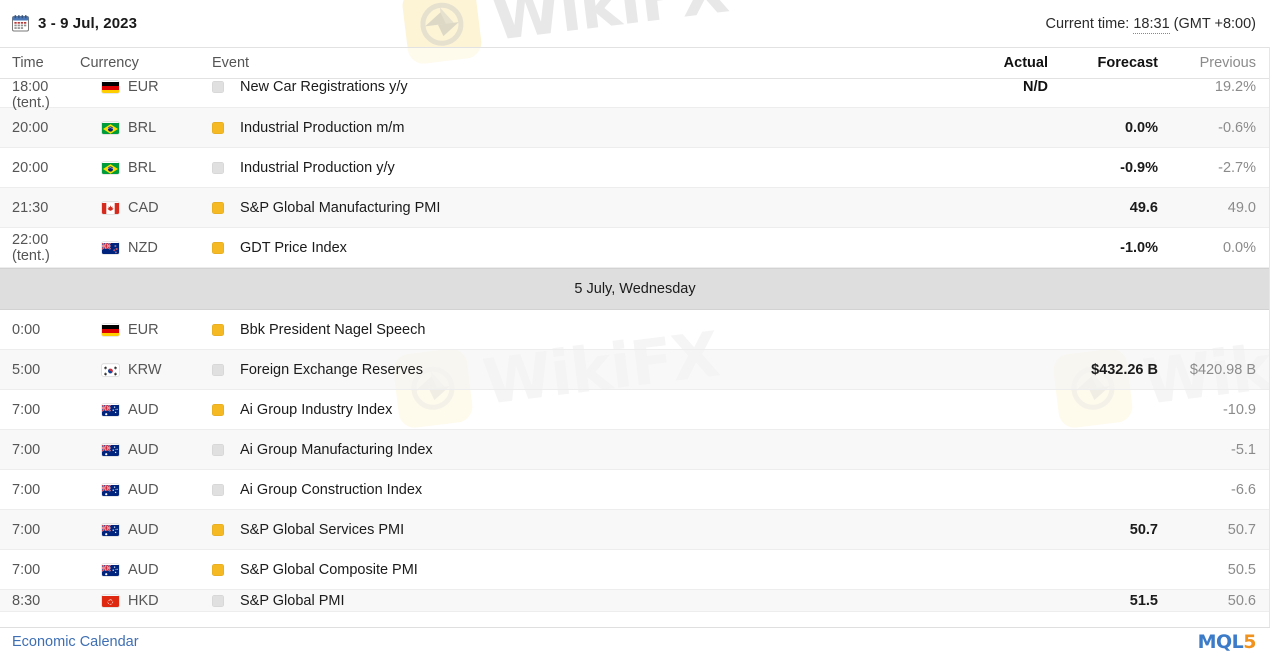 This screenshot has height=656, width=1270. I want to click on currency-code: AUD, so click(143, 409).